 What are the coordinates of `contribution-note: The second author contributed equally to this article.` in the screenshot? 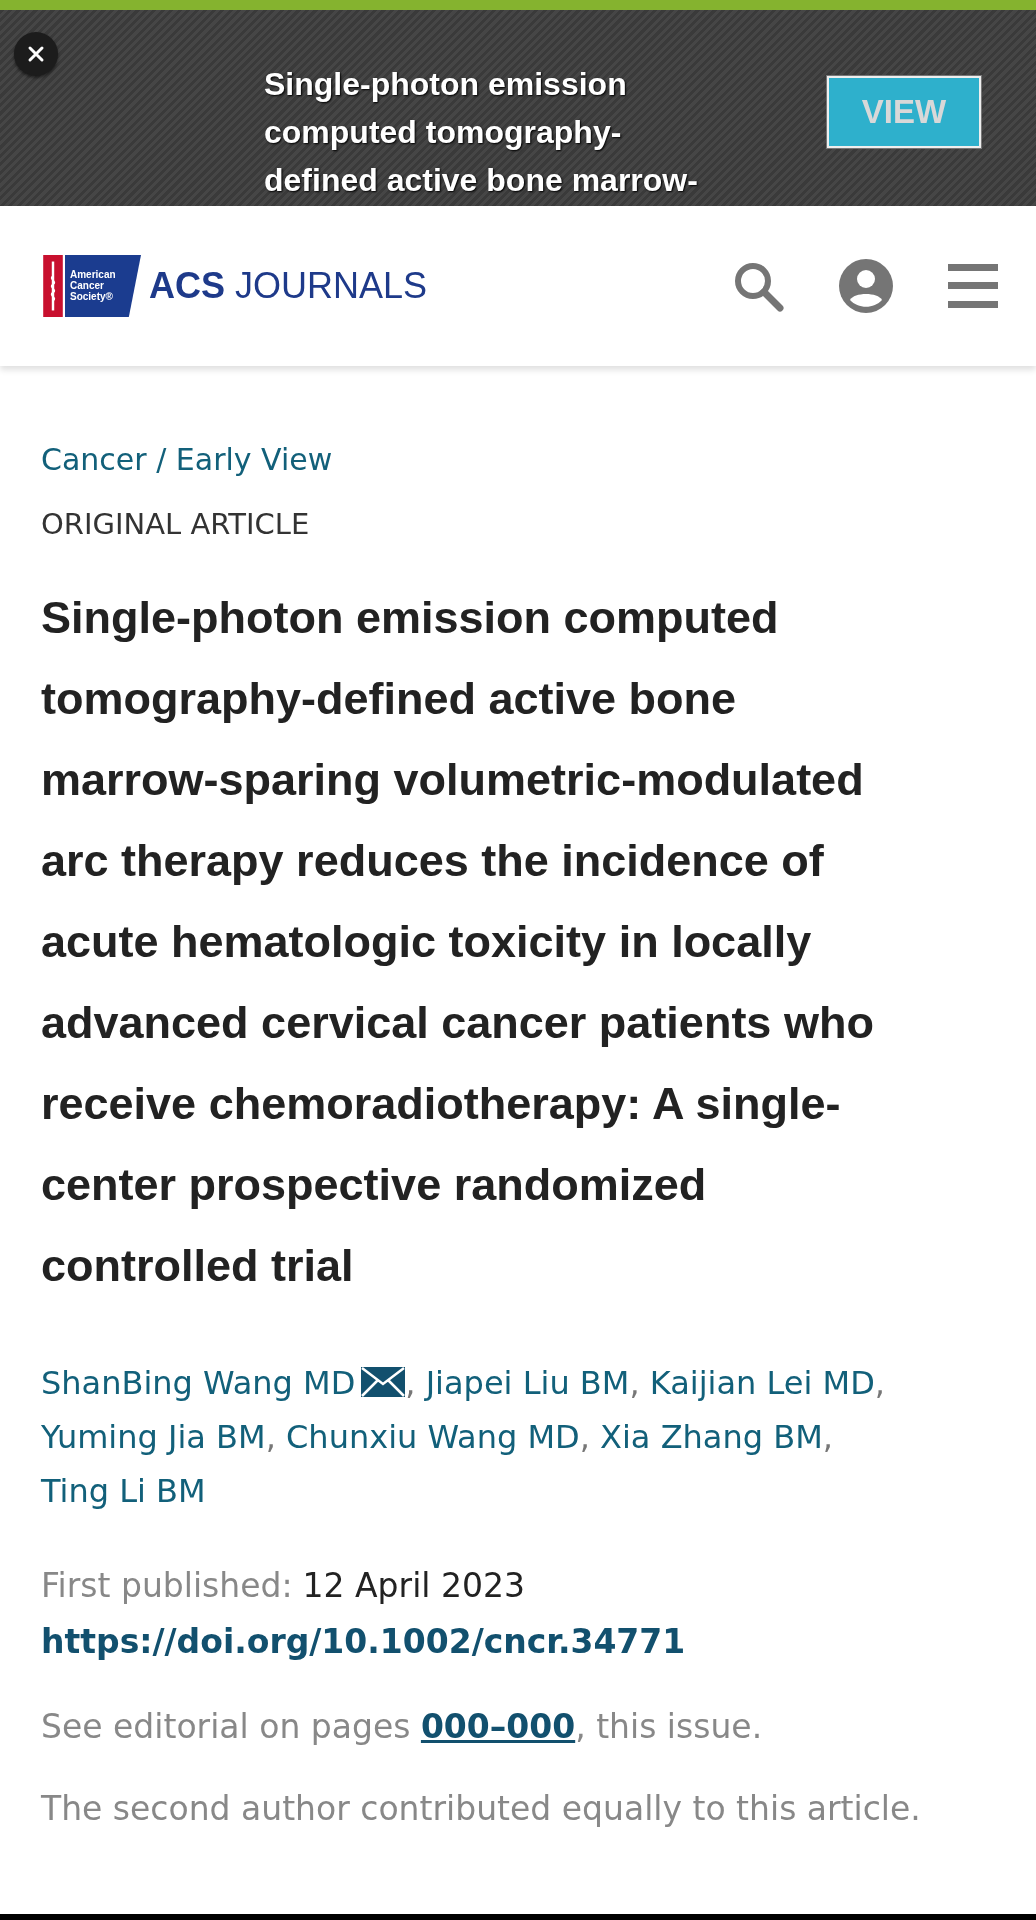 It's located at (481, 1809).